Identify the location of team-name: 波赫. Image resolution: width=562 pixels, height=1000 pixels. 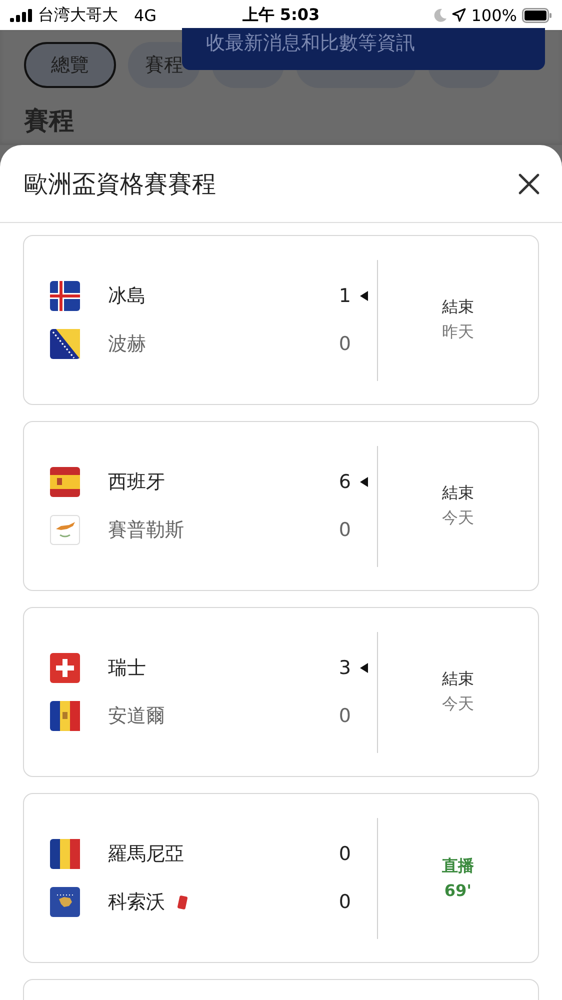
(127, 344).